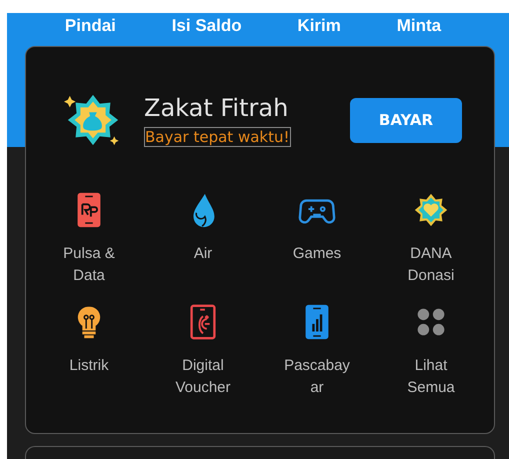  I want to click on service-label: Pulsa & Data, so click(89, 265).